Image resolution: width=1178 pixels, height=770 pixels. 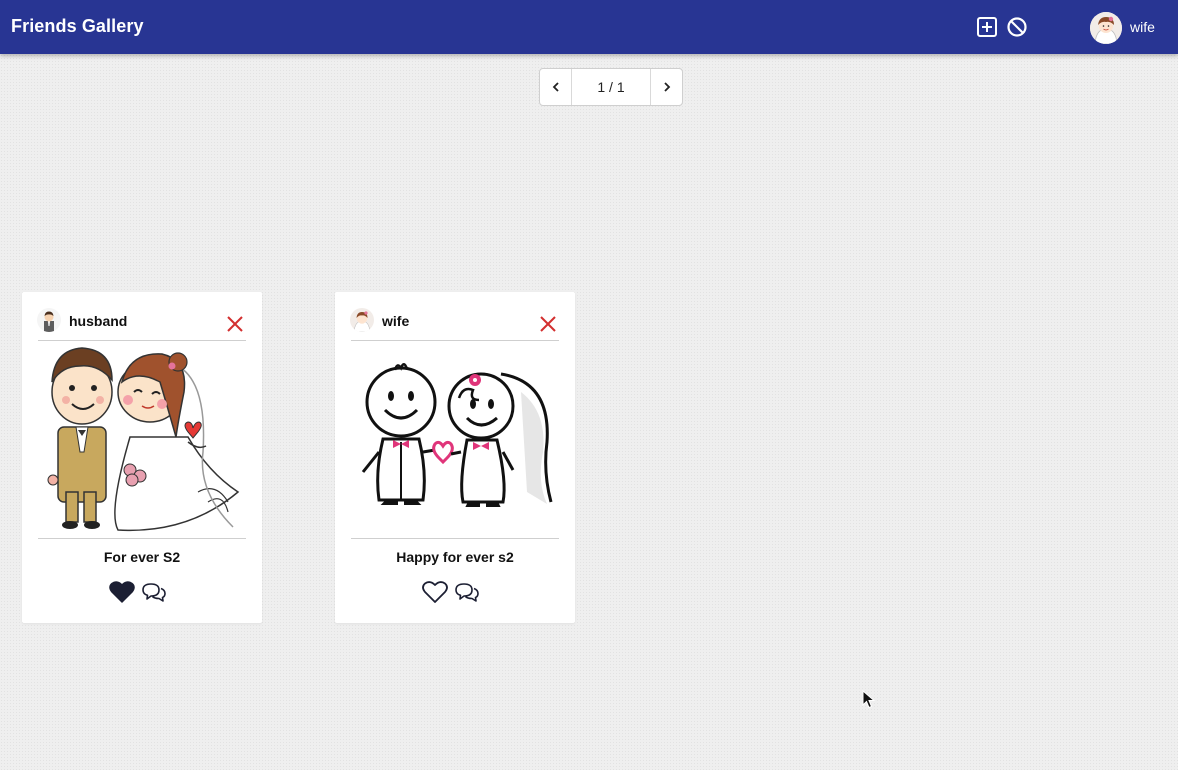 I want to click on pagination: 1 / 1, so click(x=611, y=87).